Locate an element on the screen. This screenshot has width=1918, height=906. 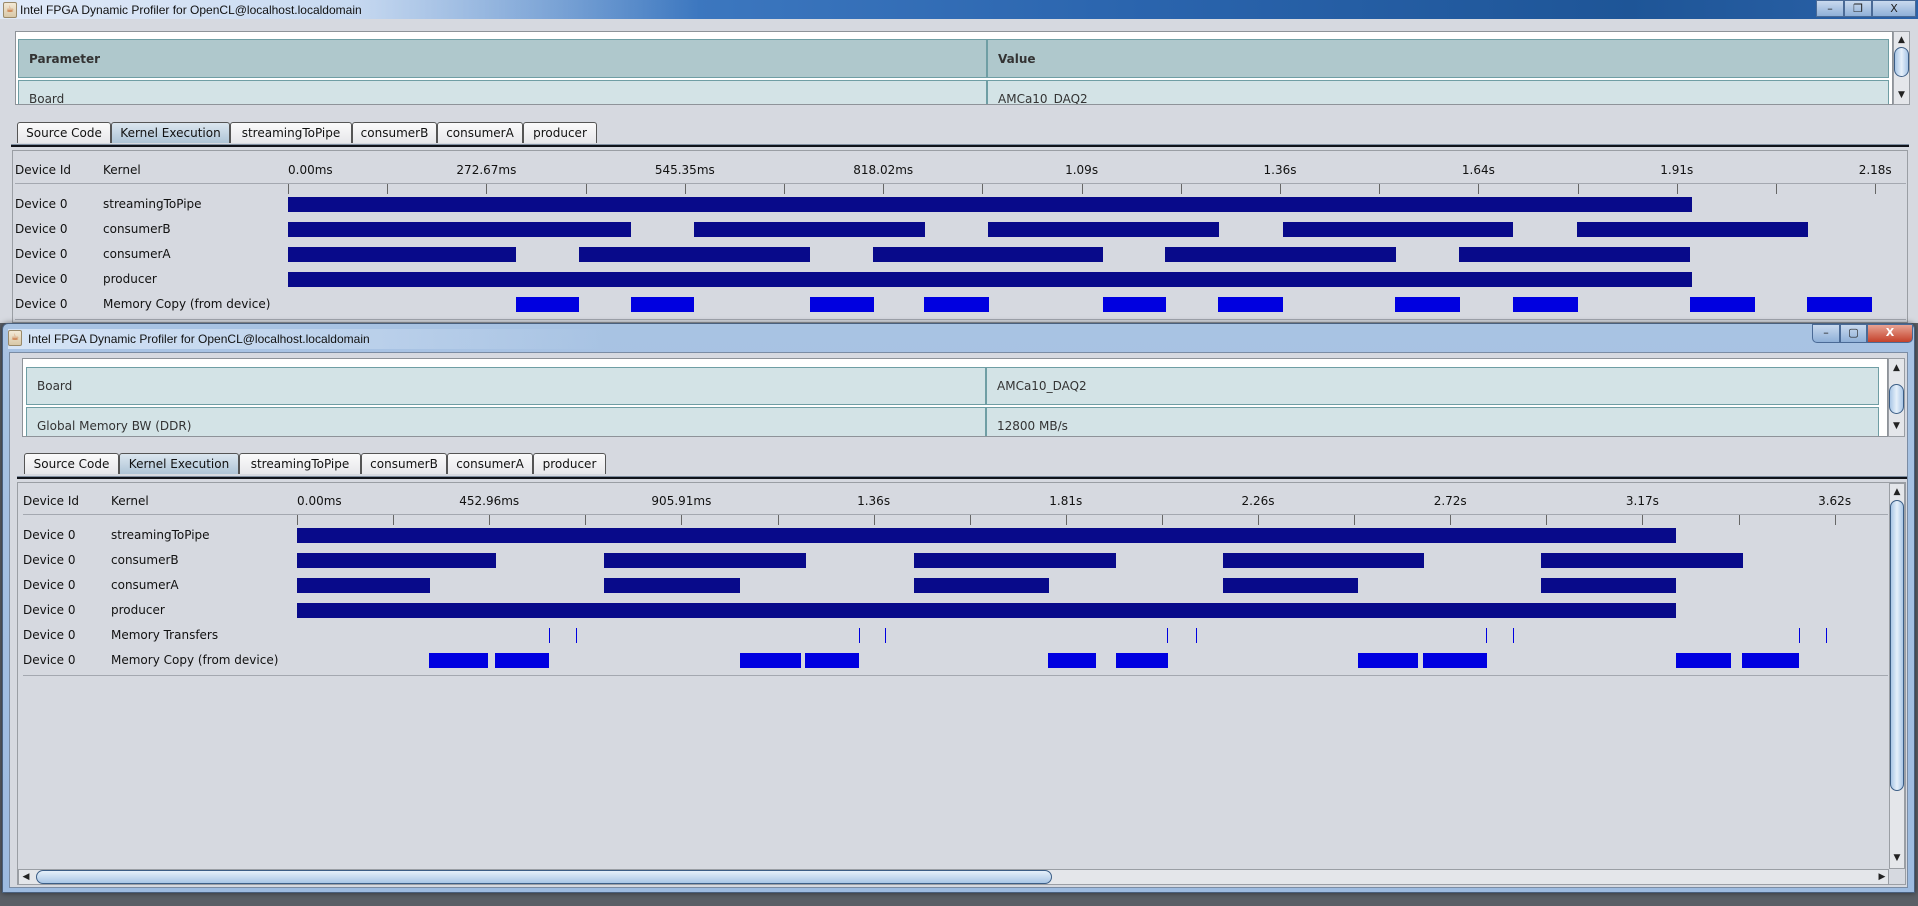
timeline-horizontal-scrollbar: ◀ ▶ is located at coordinates (953, 877).